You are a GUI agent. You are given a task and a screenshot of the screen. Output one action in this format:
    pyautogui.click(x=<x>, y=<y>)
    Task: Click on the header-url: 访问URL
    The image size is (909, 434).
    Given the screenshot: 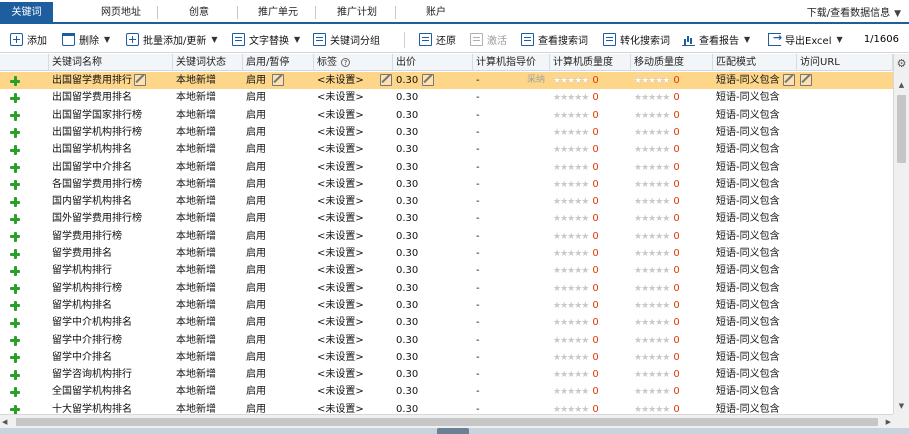 What is the action you would take?
    pyautogui.click(x=845, y=62)
    